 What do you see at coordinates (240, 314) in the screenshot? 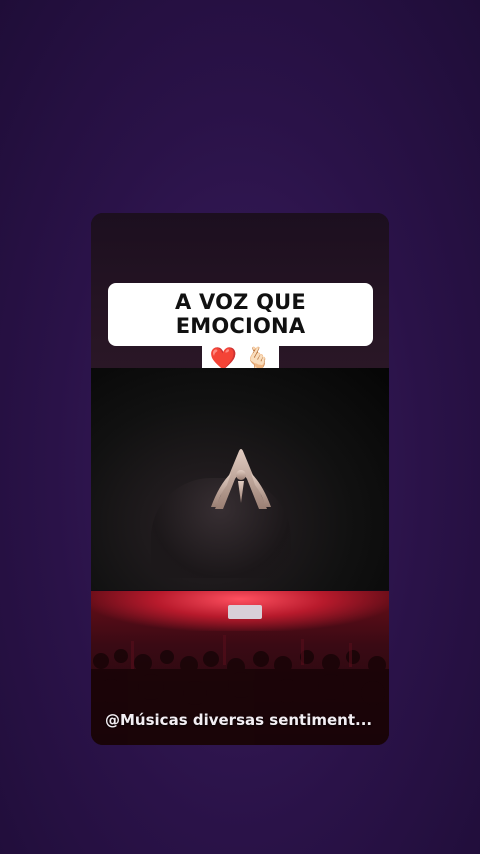
I see `headline-text: A VOZ QUE EMOCIONA` at bounding box center [240, 314].